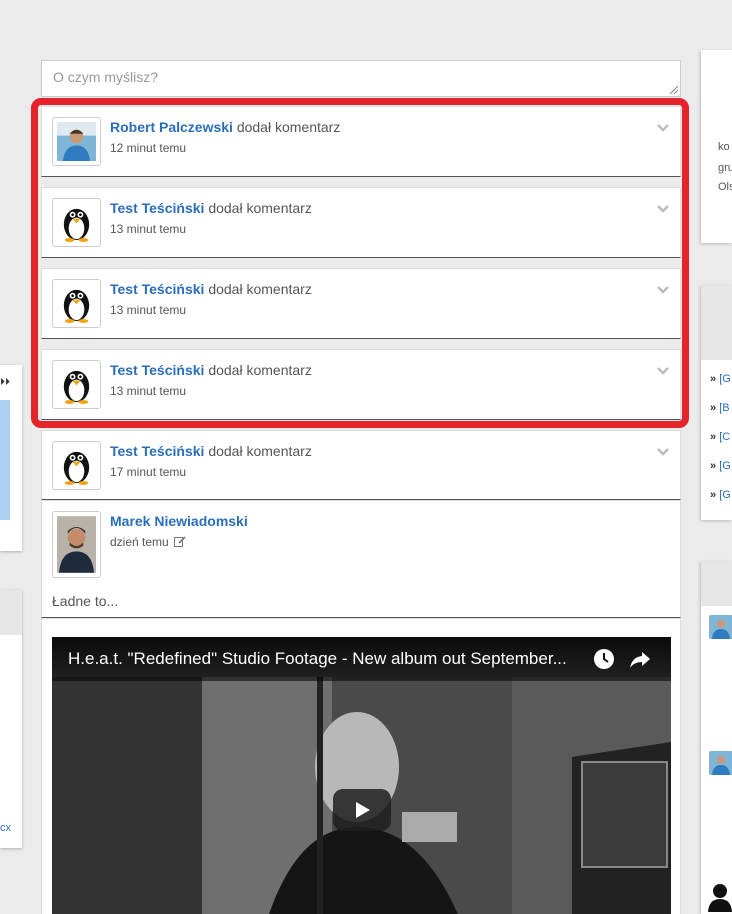 The width and height of the screenshot is (732, 914). I want to click on right-info-panel: ko gru Ols, so click(716, 146).